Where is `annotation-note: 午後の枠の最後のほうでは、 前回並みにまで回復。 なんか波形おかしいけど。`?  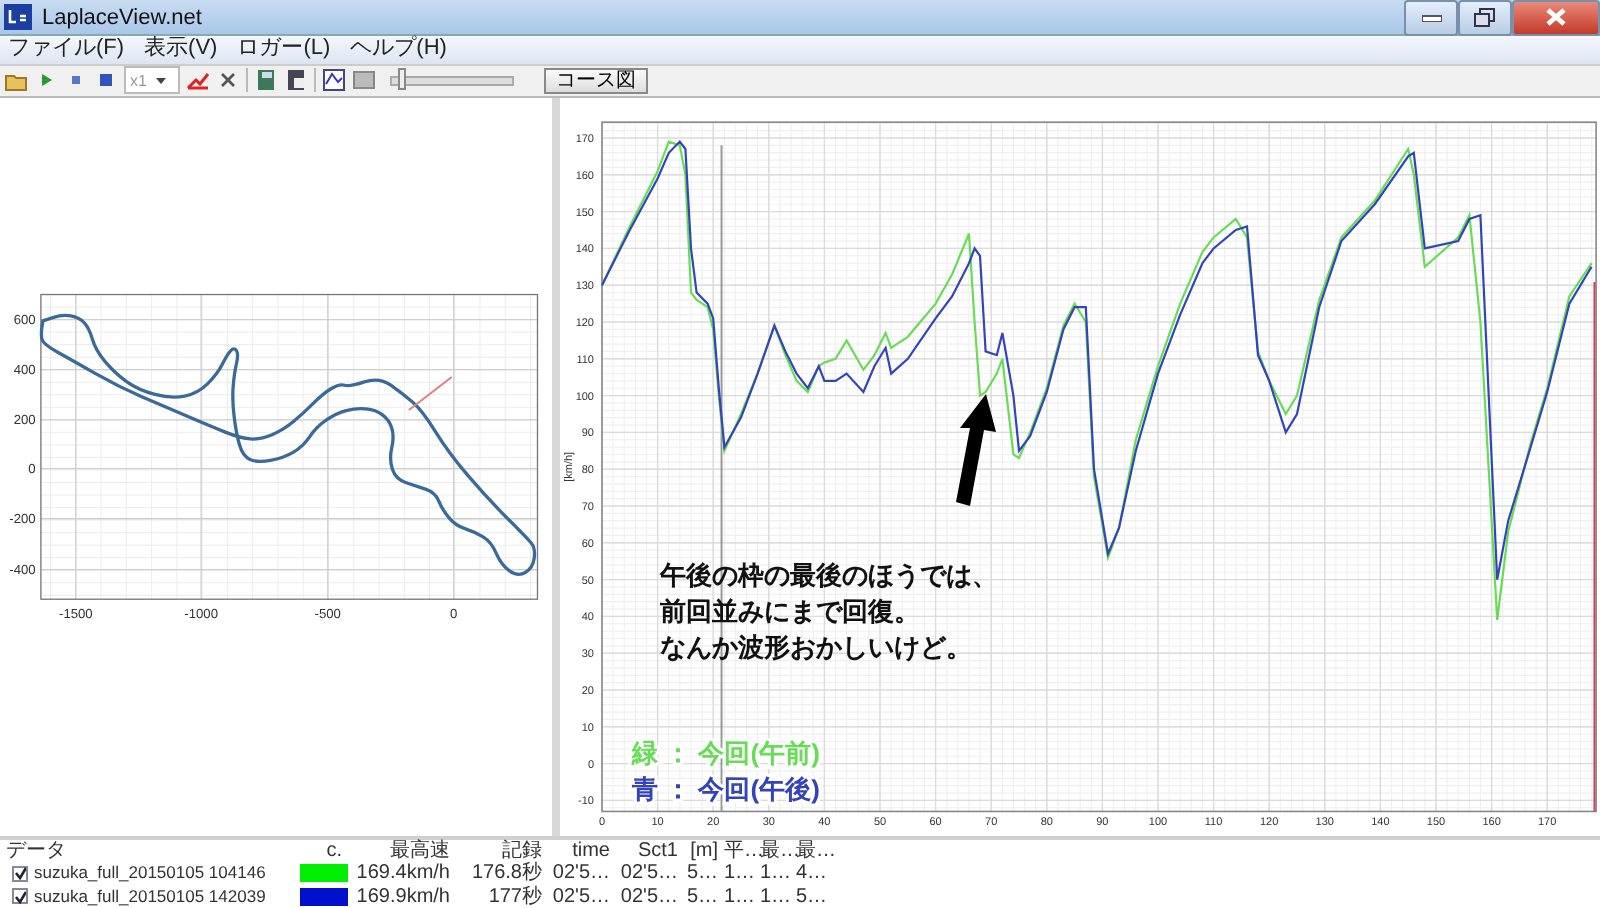
annotation-note: 午後の枠の最後のほうでは、 前回並みにまで回復。 なんか波形おかしいけど。 is located at coordinates (829, 610).